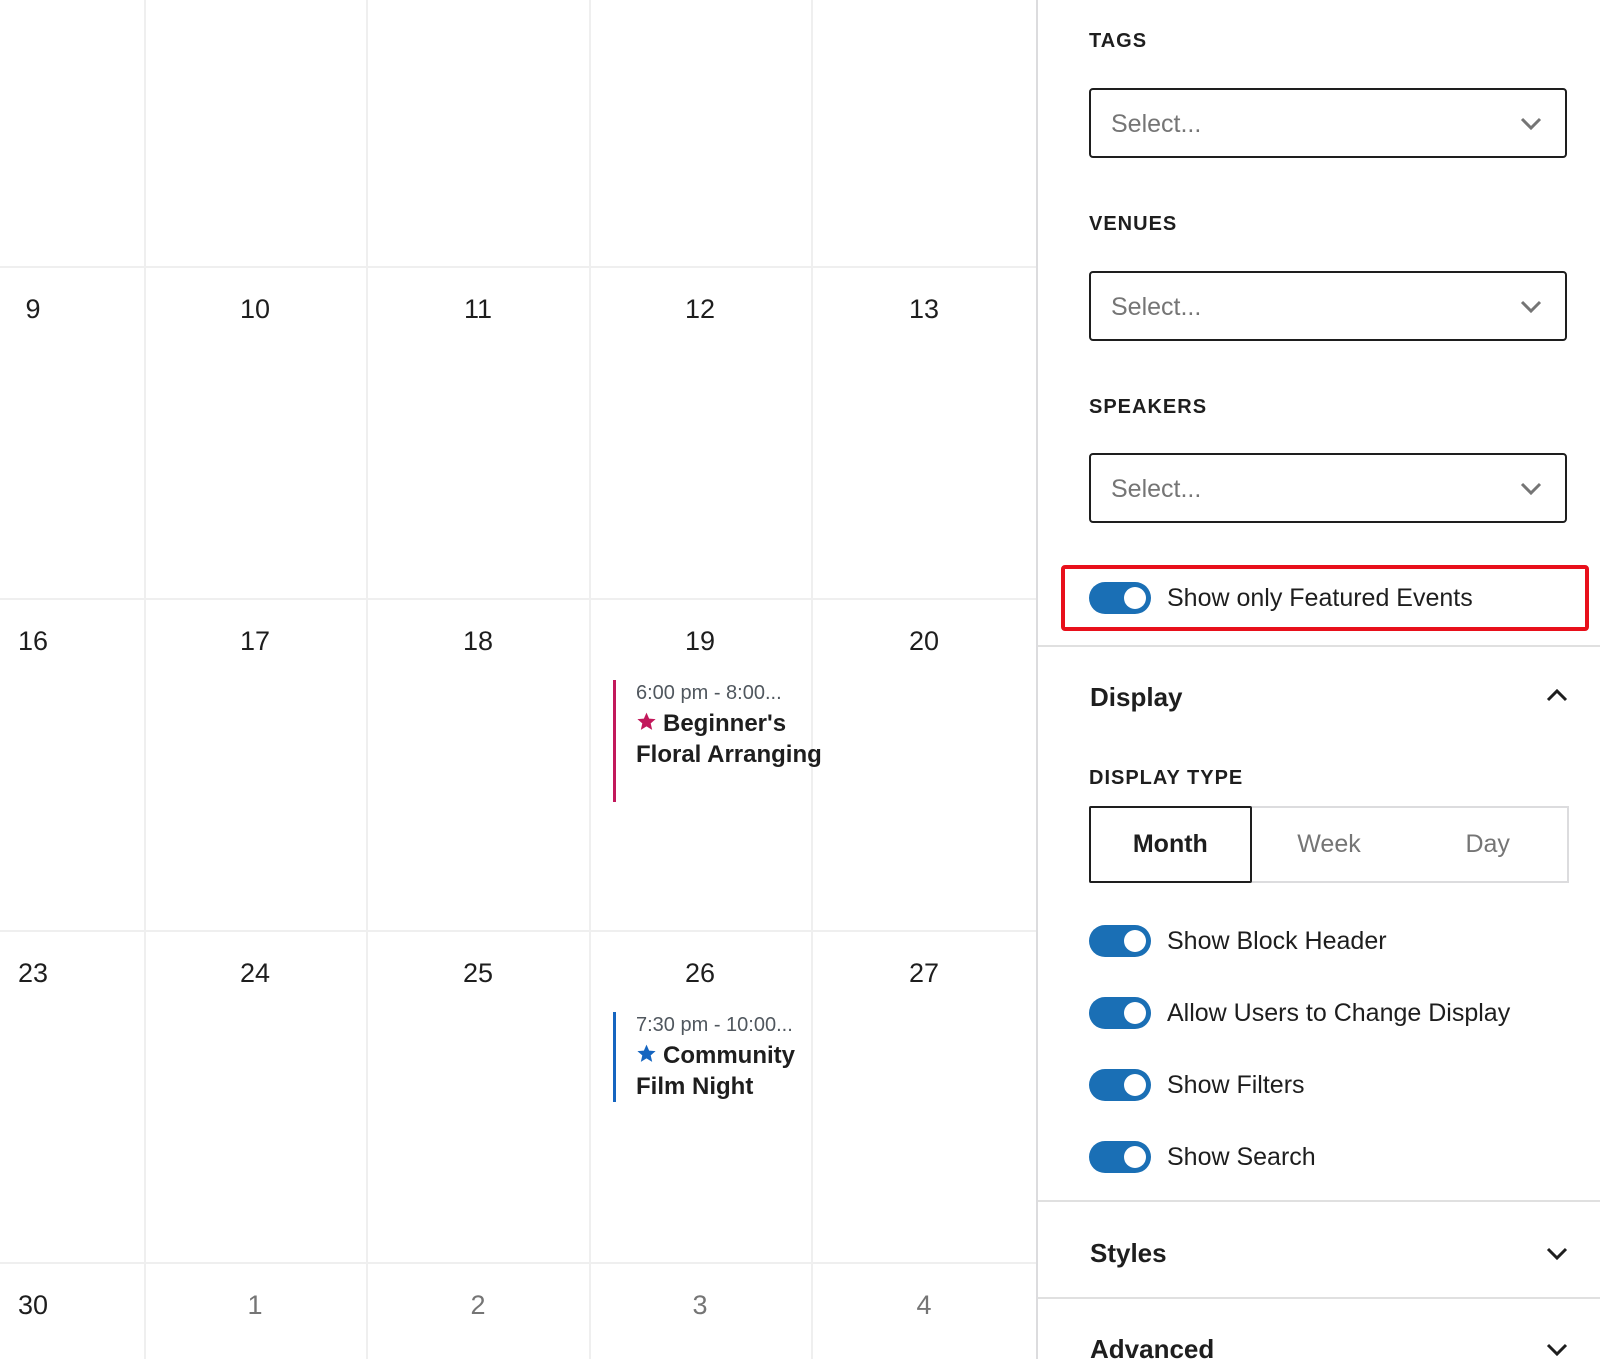 This screenshot has height=1359, width=1600. Describe the element at coordinates (478, 641) in the screenshot. I see `day-number: 18` at that location.